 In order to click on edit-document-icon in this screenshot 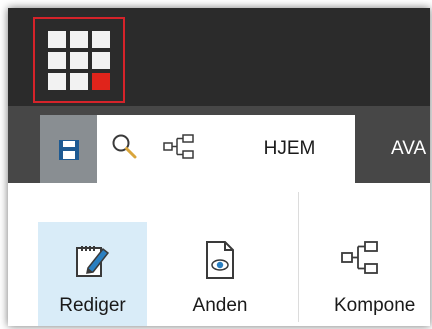, I will do `click(92, 261)`.